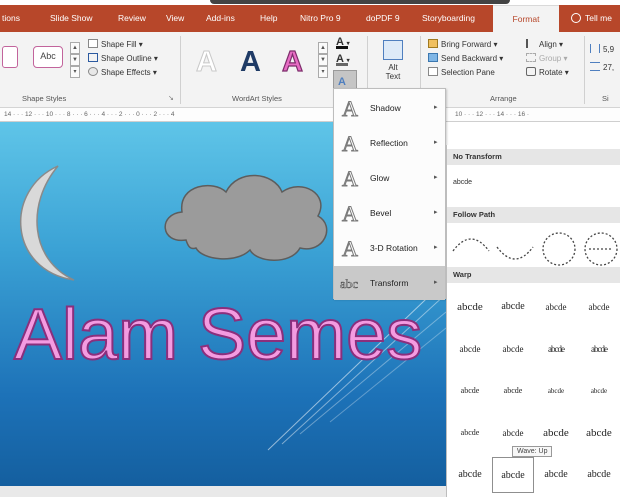 Image resolution: width=620 pixels, height=497 pixels. What do you see at coordinates (544, 44) in the screenshot?
I see `align-button: Align ▾` at bounding box center [544, 44].